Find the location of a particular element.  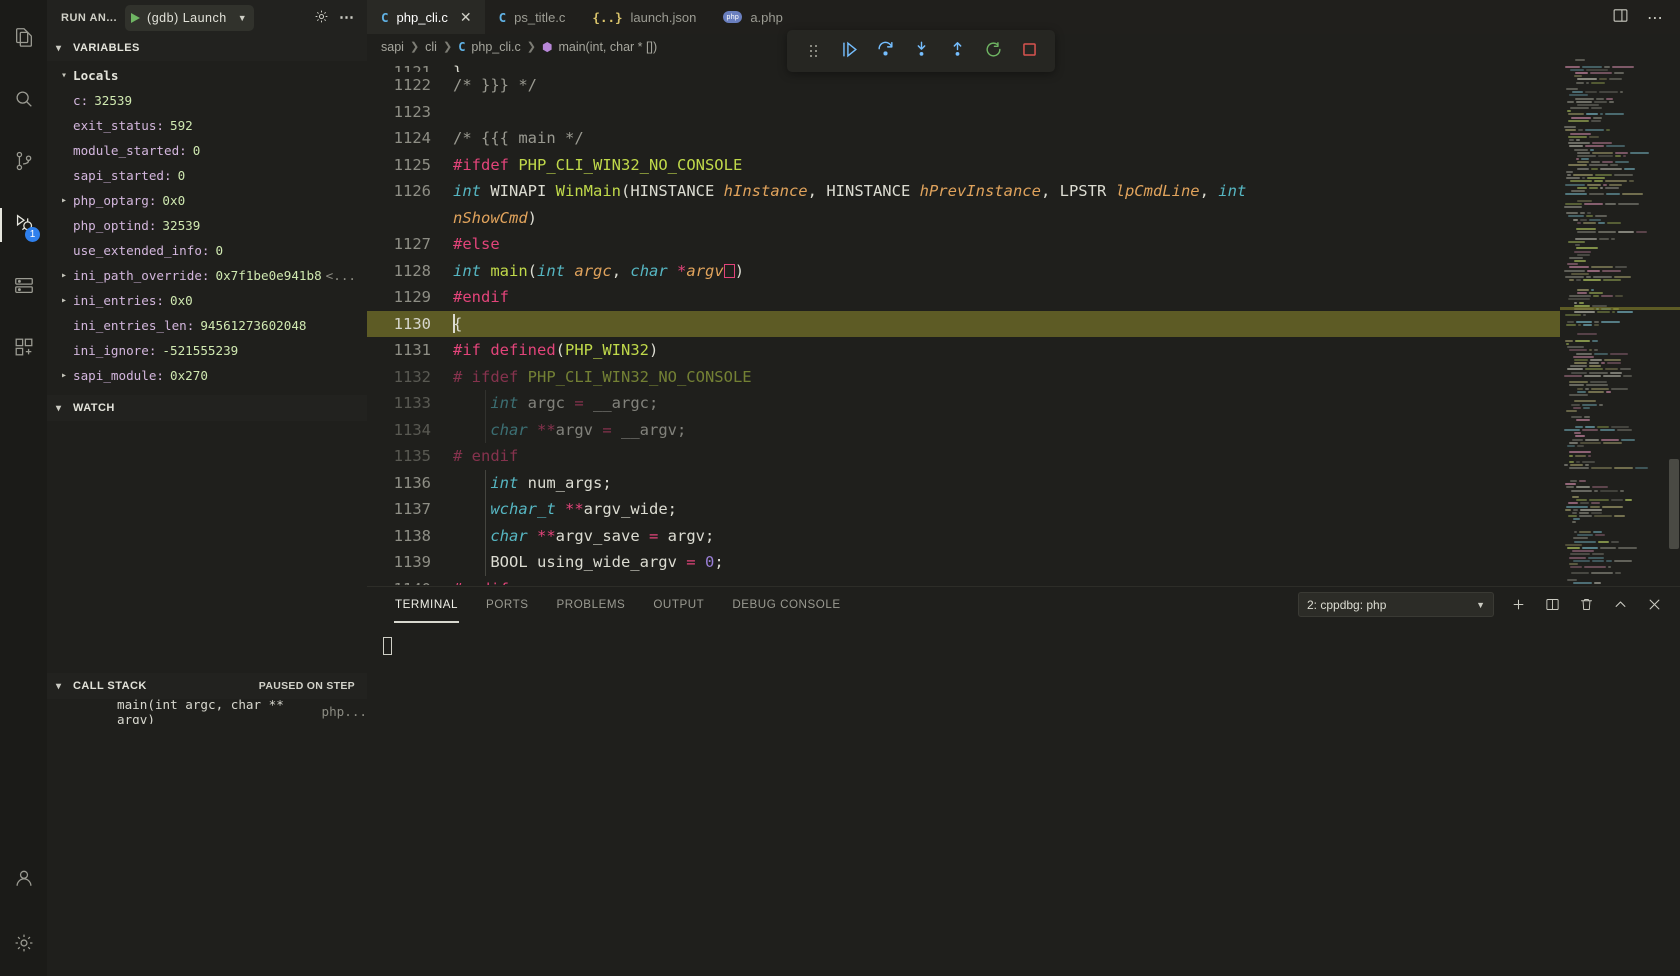

debug-toolbar is located at coordinates (921, 51).